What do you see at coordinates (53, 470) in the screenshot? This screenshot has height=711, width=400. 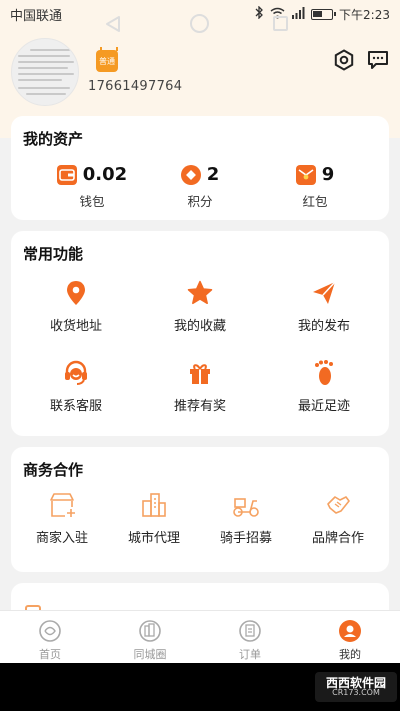 I see `business-title: 商务合作` at bounding box center [53, 470].